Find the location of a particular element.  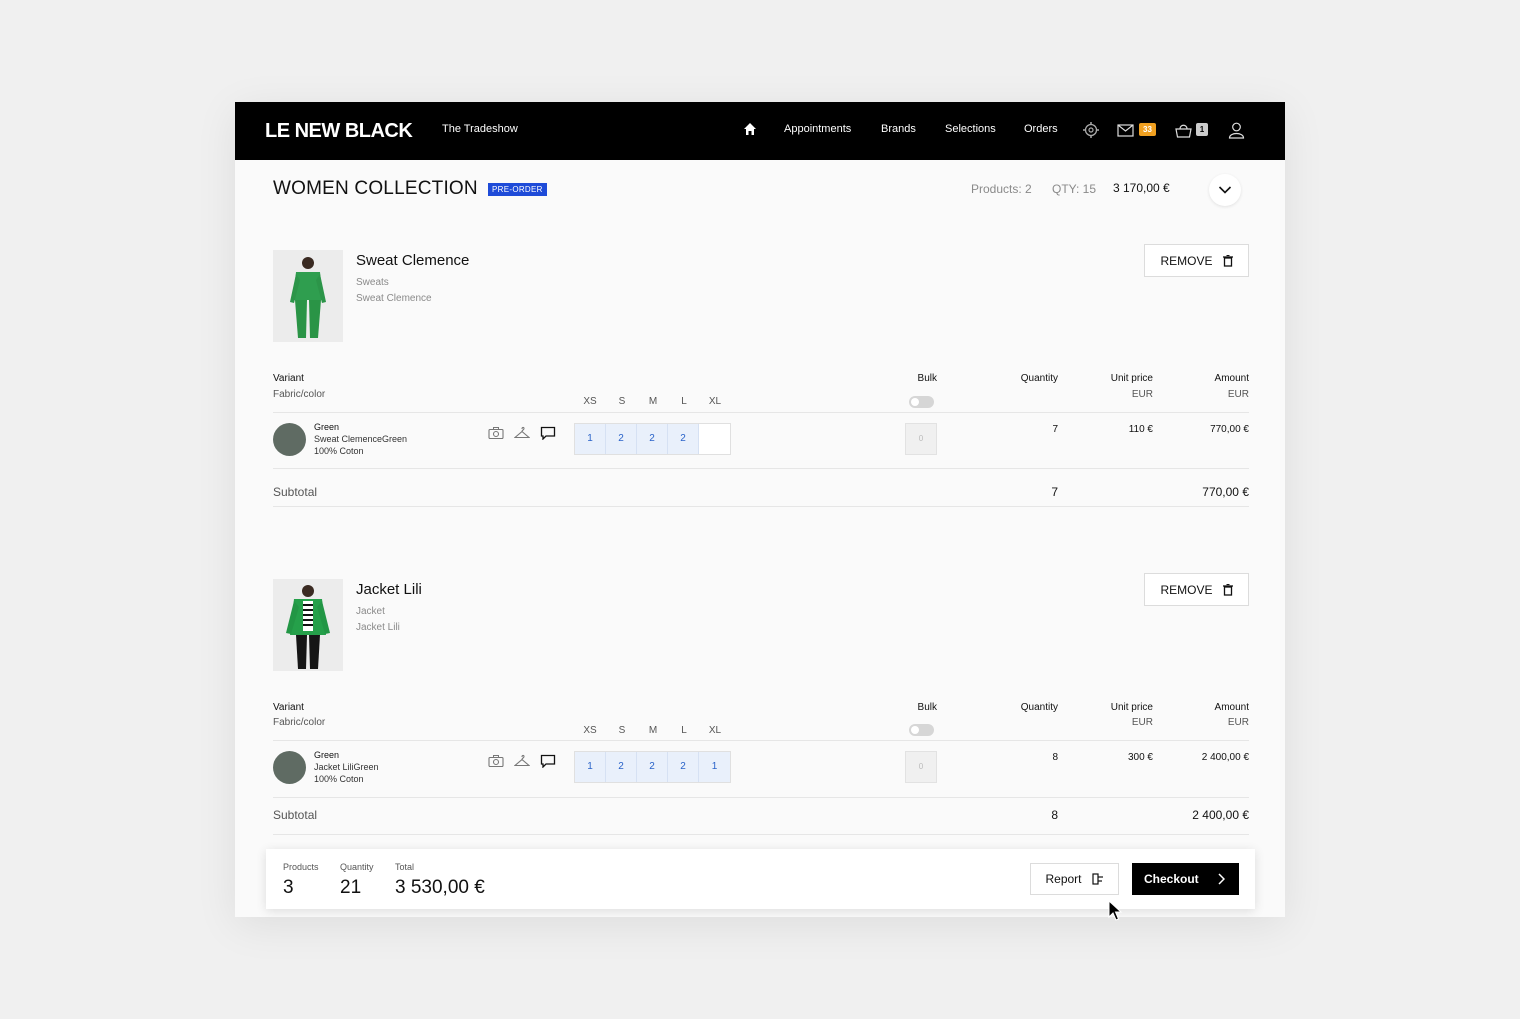

fabric-color-header: Fabric/color is located at coordinates (299, 394).